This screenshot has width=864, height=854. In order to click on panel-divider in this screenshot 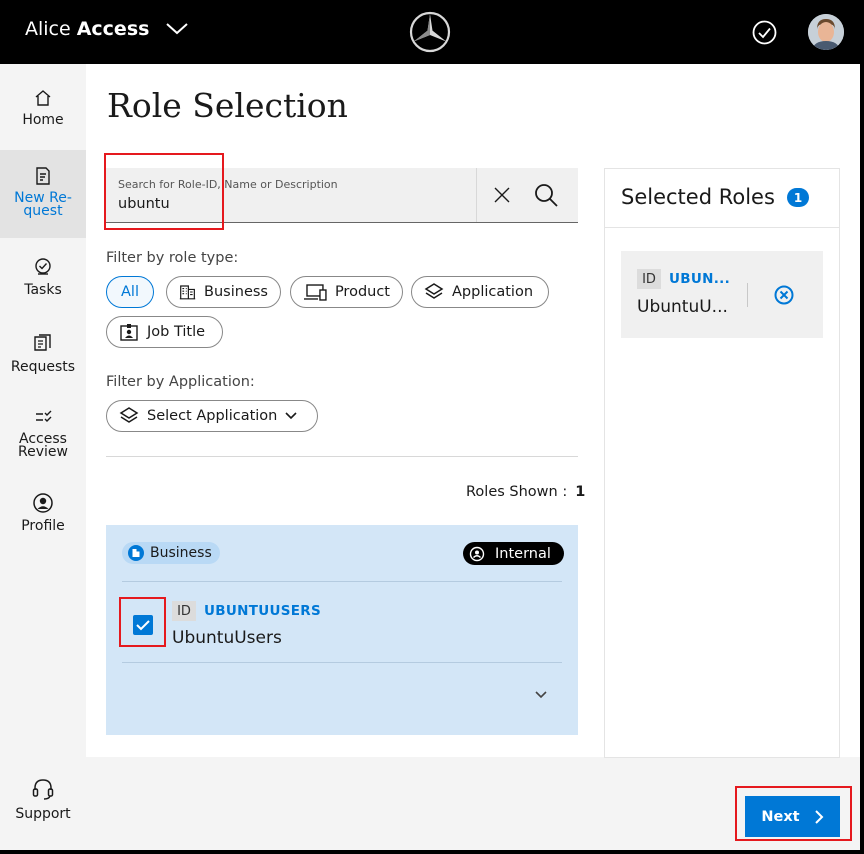, I will do `click(722, 227)`.